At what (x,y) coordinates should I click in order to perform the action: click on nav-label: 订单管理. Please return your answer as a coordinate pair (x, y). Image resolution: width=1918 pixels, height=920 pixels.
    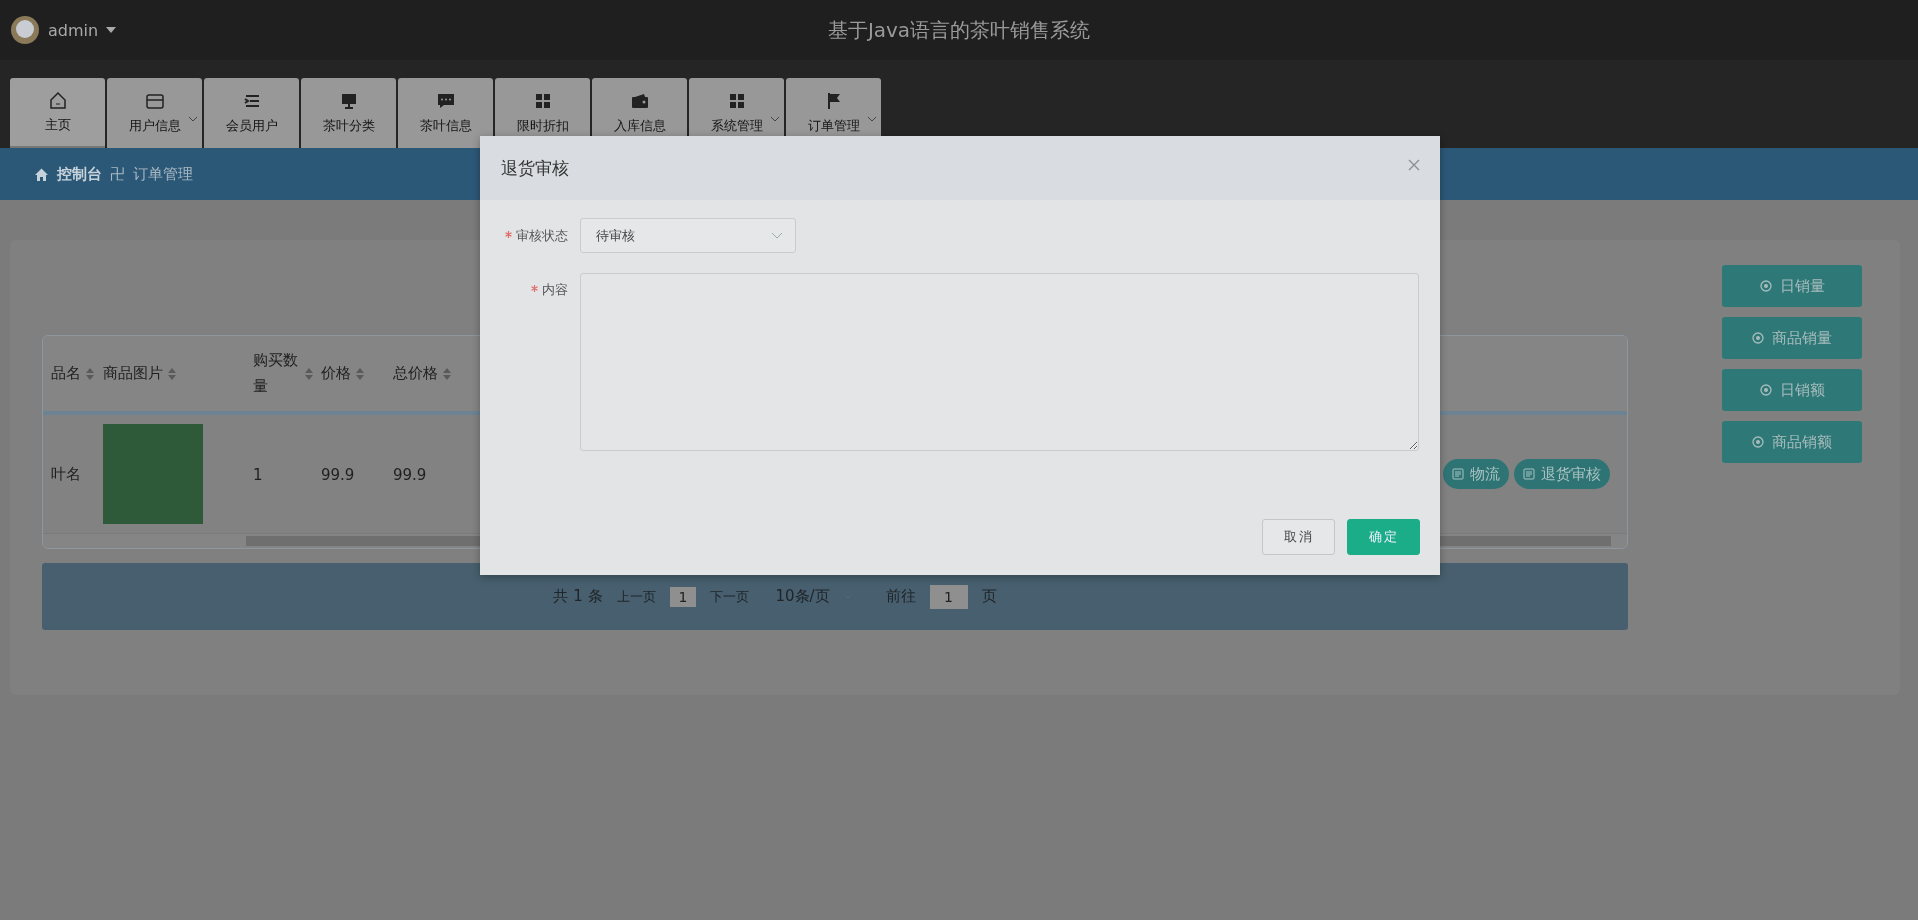
    Looking at the image, I should click on (833, 126).